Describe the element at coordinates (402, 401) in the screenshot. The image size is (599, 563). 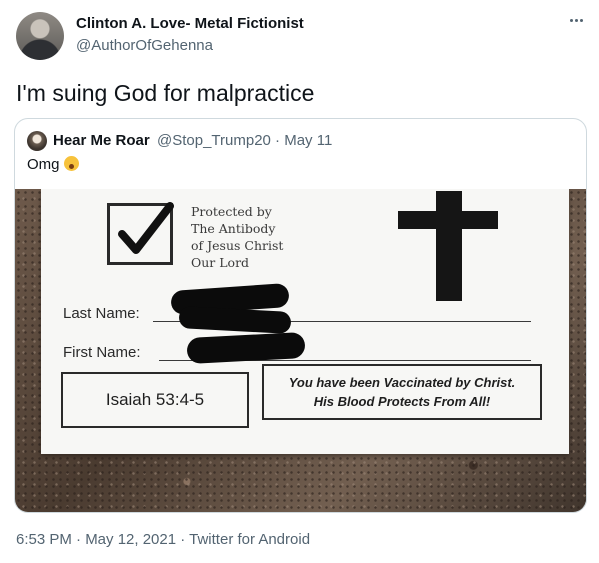
I see `message-line: His Blood Protects From All!` at that location.